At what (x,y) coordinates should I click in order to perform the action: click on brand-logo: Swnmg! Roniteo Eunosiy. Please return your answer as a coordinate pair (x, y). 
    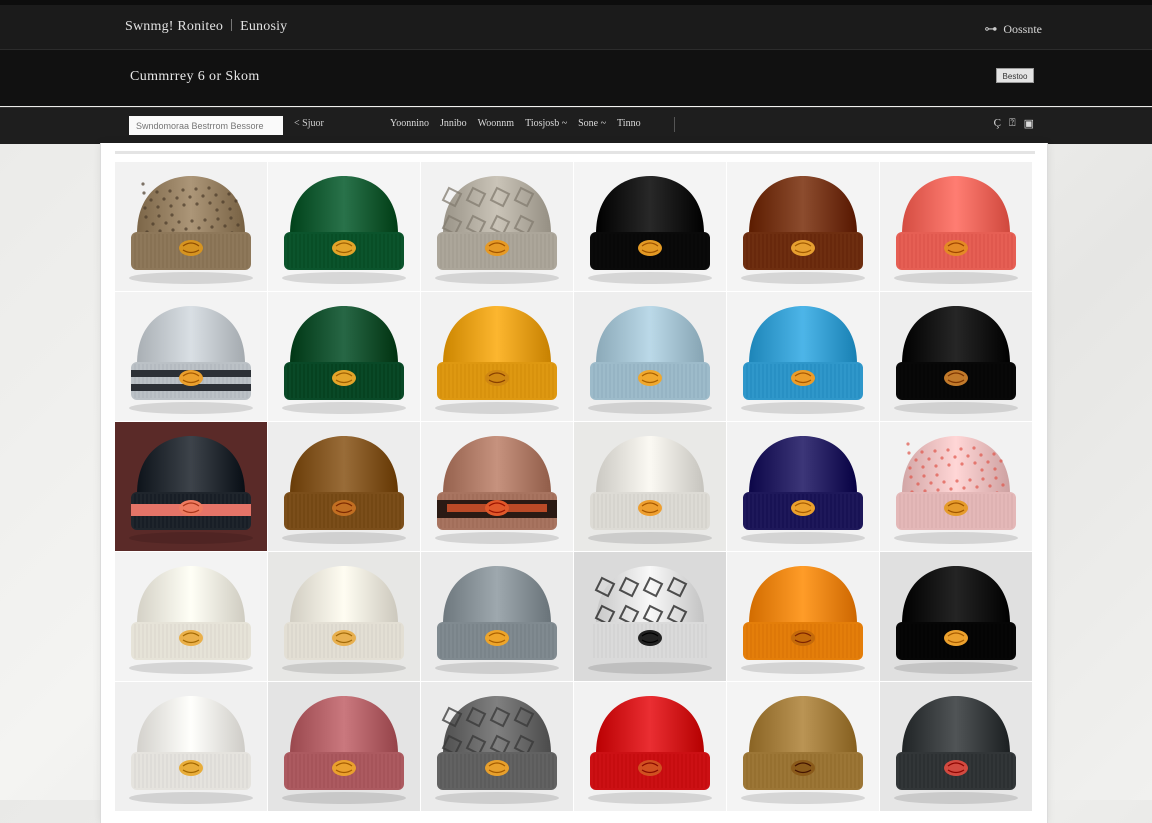
    Looking at the image, I should click on (206, 27).